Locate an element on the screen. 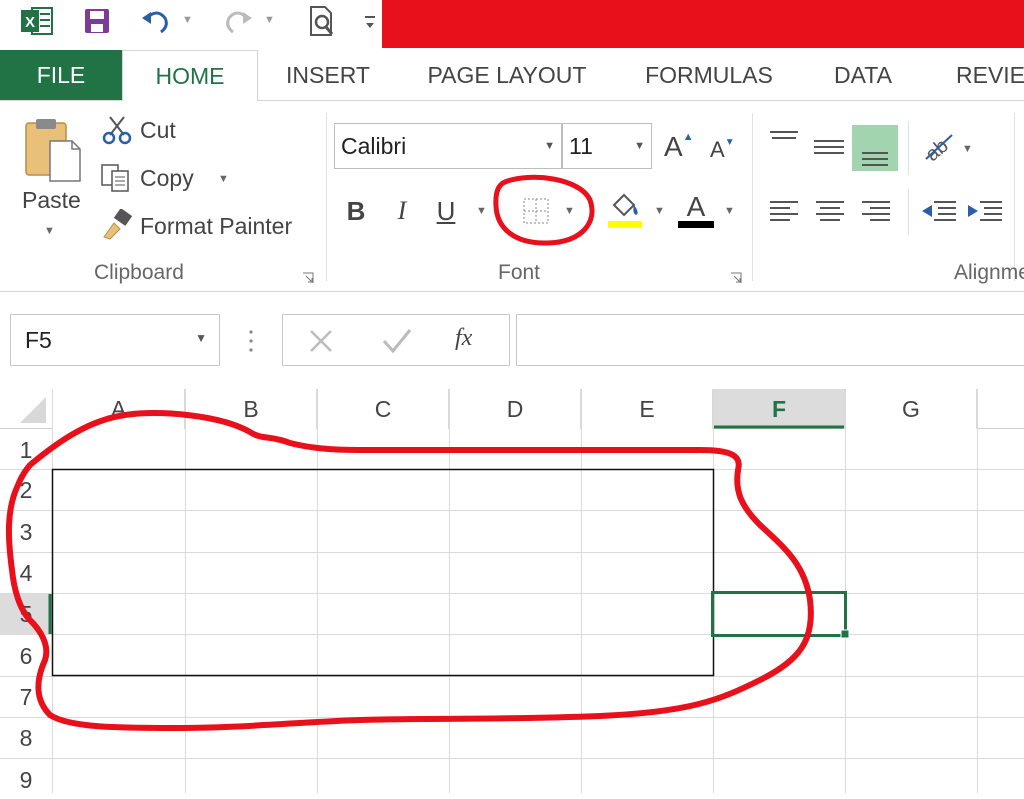 This screenshot has height=799, width=1024. row-header-4: 4 is located at coordinates (26, 573).